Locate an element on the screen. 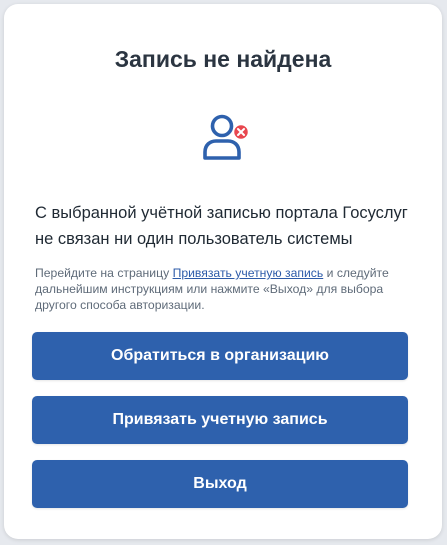 The image size is (447, 545). exit-button: Выход is located at coordinates (220, 484).